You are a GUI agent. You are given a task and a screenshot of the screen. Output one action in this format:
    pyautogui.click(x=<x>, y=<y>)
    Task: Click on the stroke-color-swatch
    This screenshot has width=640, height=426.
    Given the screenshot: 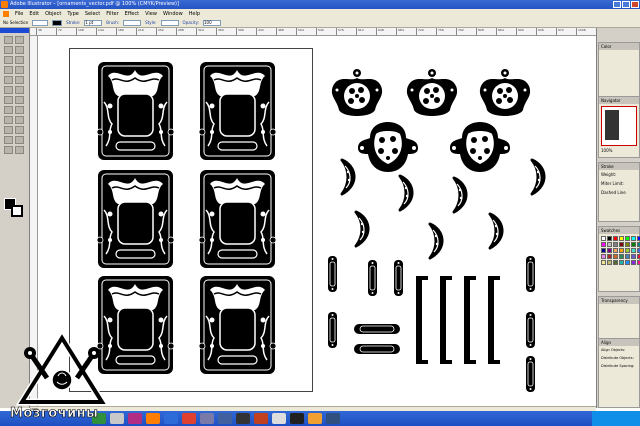 What is the action you would take?
    pyautogui.click(x=57, y=22)
    